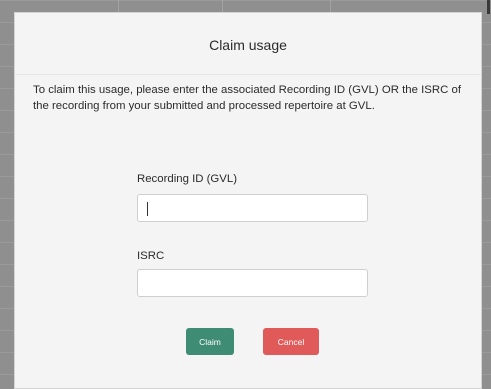 This screenshot has height=389, width=491. Describe the element at coordinates (147, 209) in the screenshot. I see `text-cursor` at that location.